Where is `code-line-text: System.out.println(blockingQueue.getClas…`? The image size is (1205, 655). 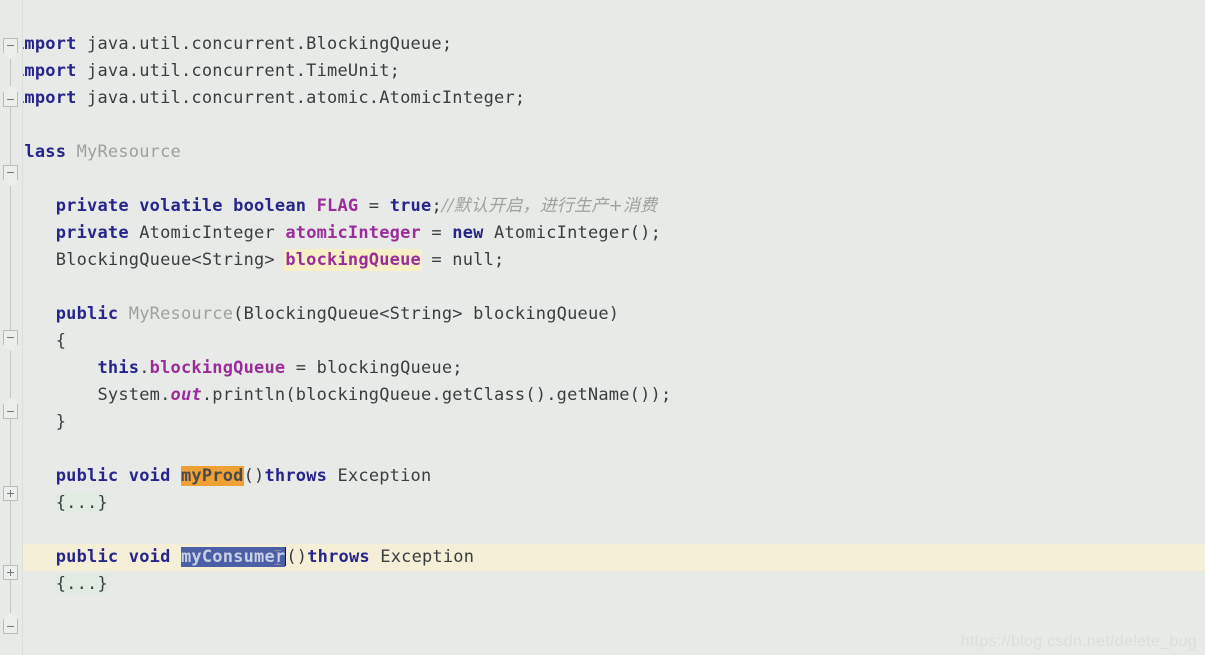
code-line-text: System.out.println(blockingQueue.getClas… is located at coordinates (342, 395).